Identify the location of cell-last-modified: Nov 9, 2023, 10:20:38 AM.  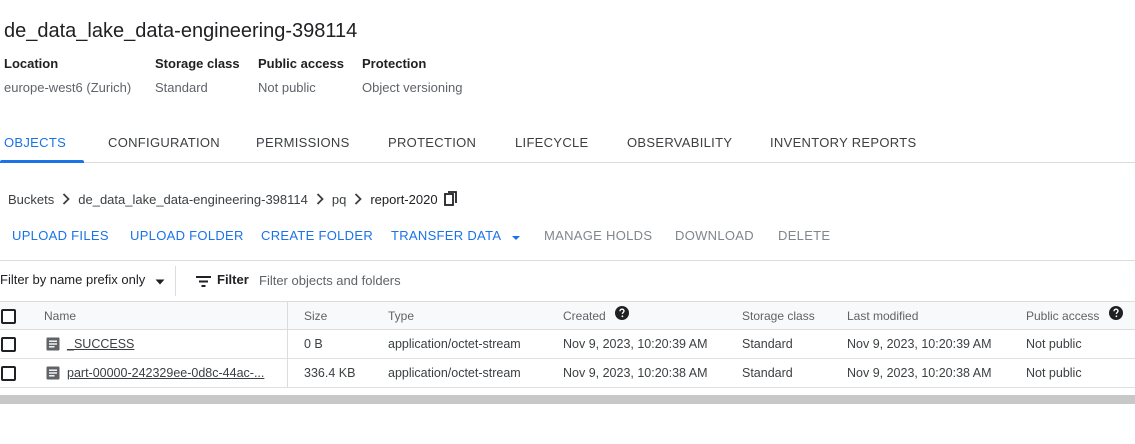
(919, 373).